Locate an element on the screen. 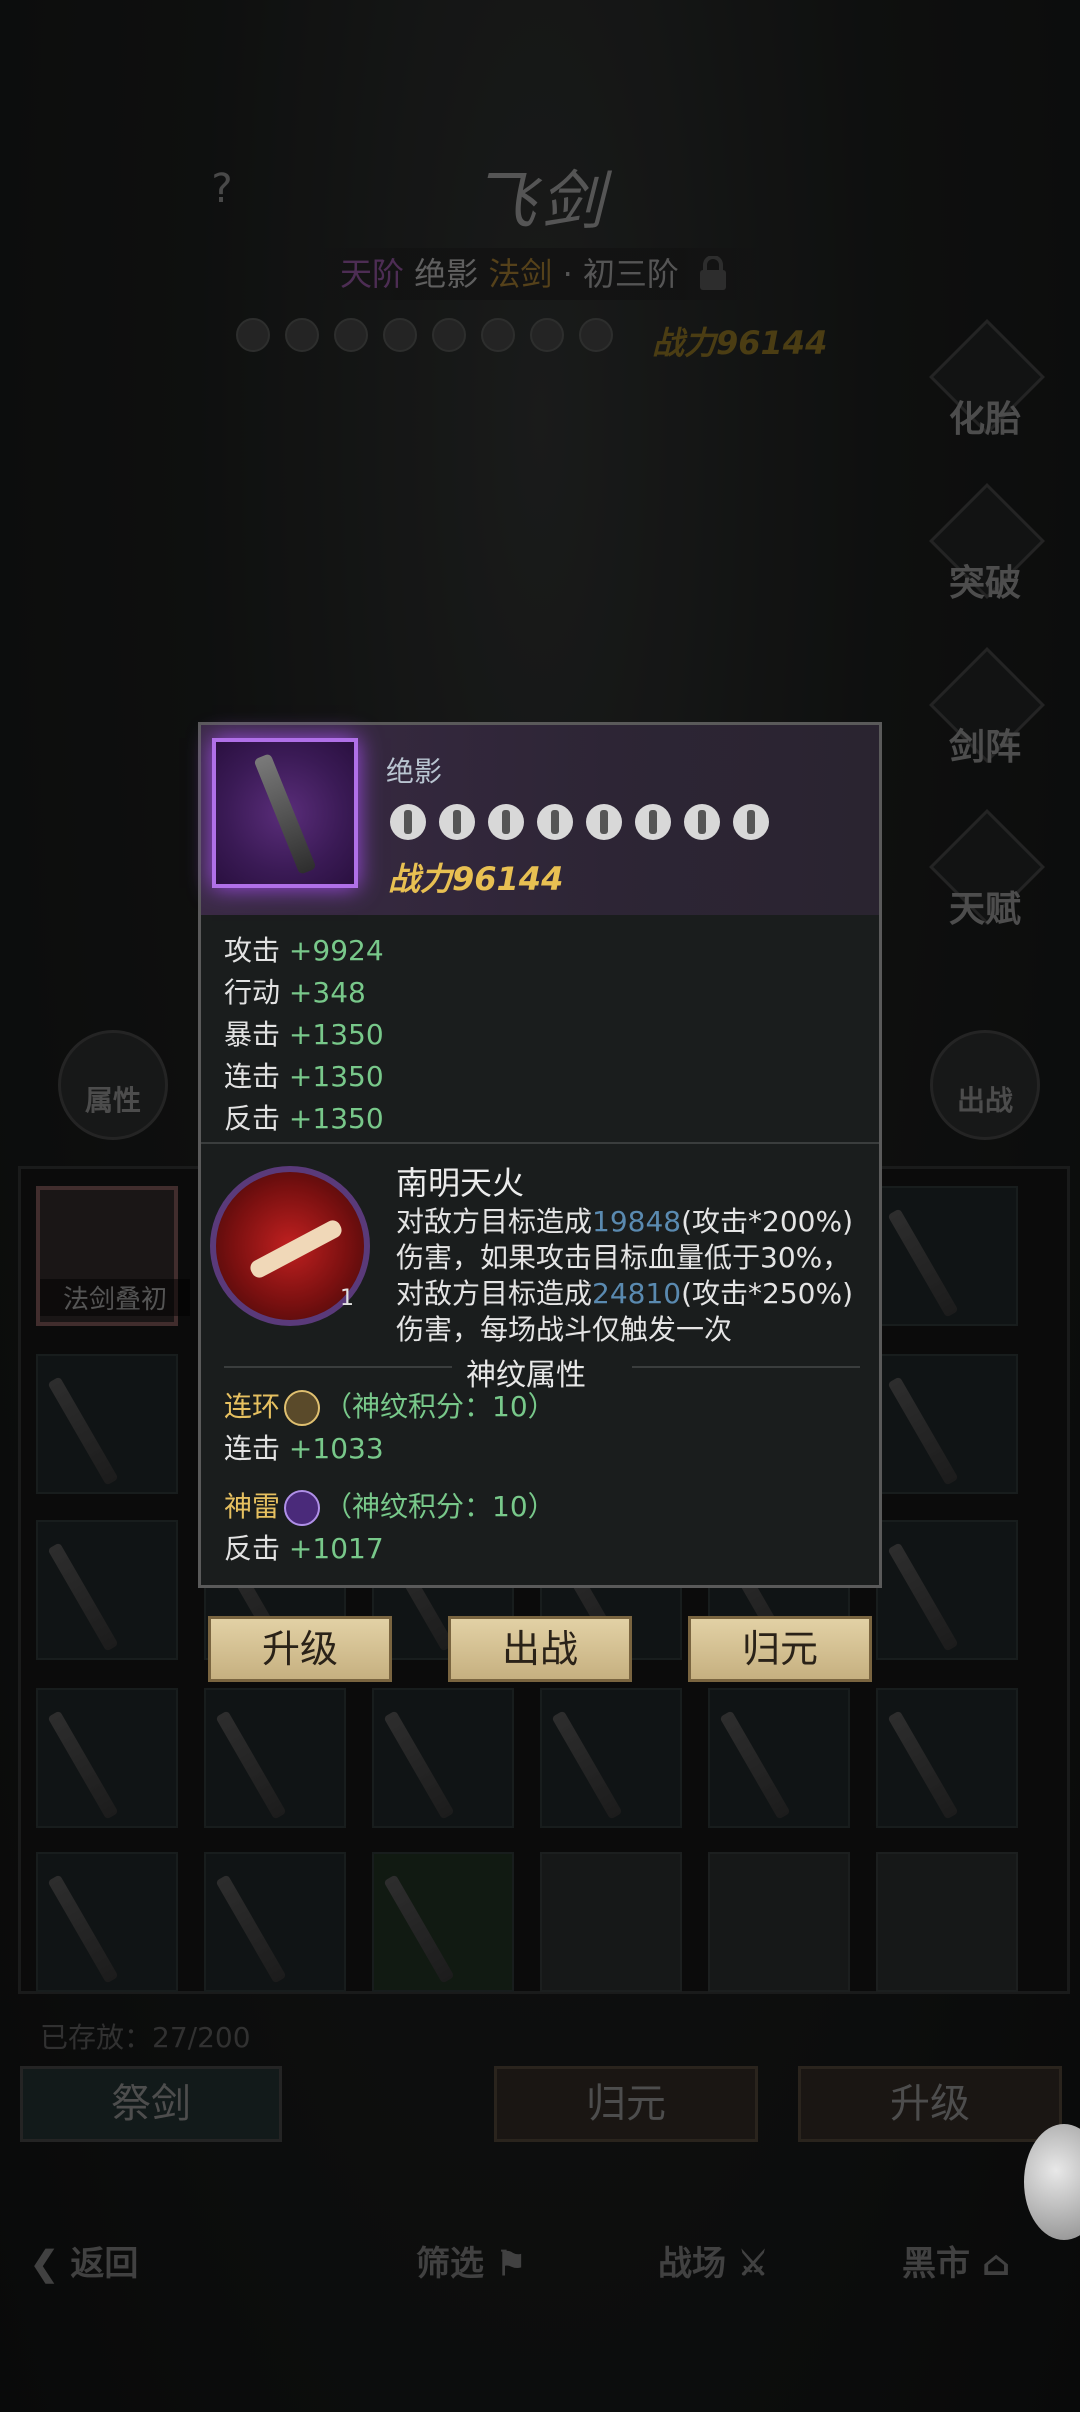  stat-value: +1033 is located at coordinates (336, 1448).